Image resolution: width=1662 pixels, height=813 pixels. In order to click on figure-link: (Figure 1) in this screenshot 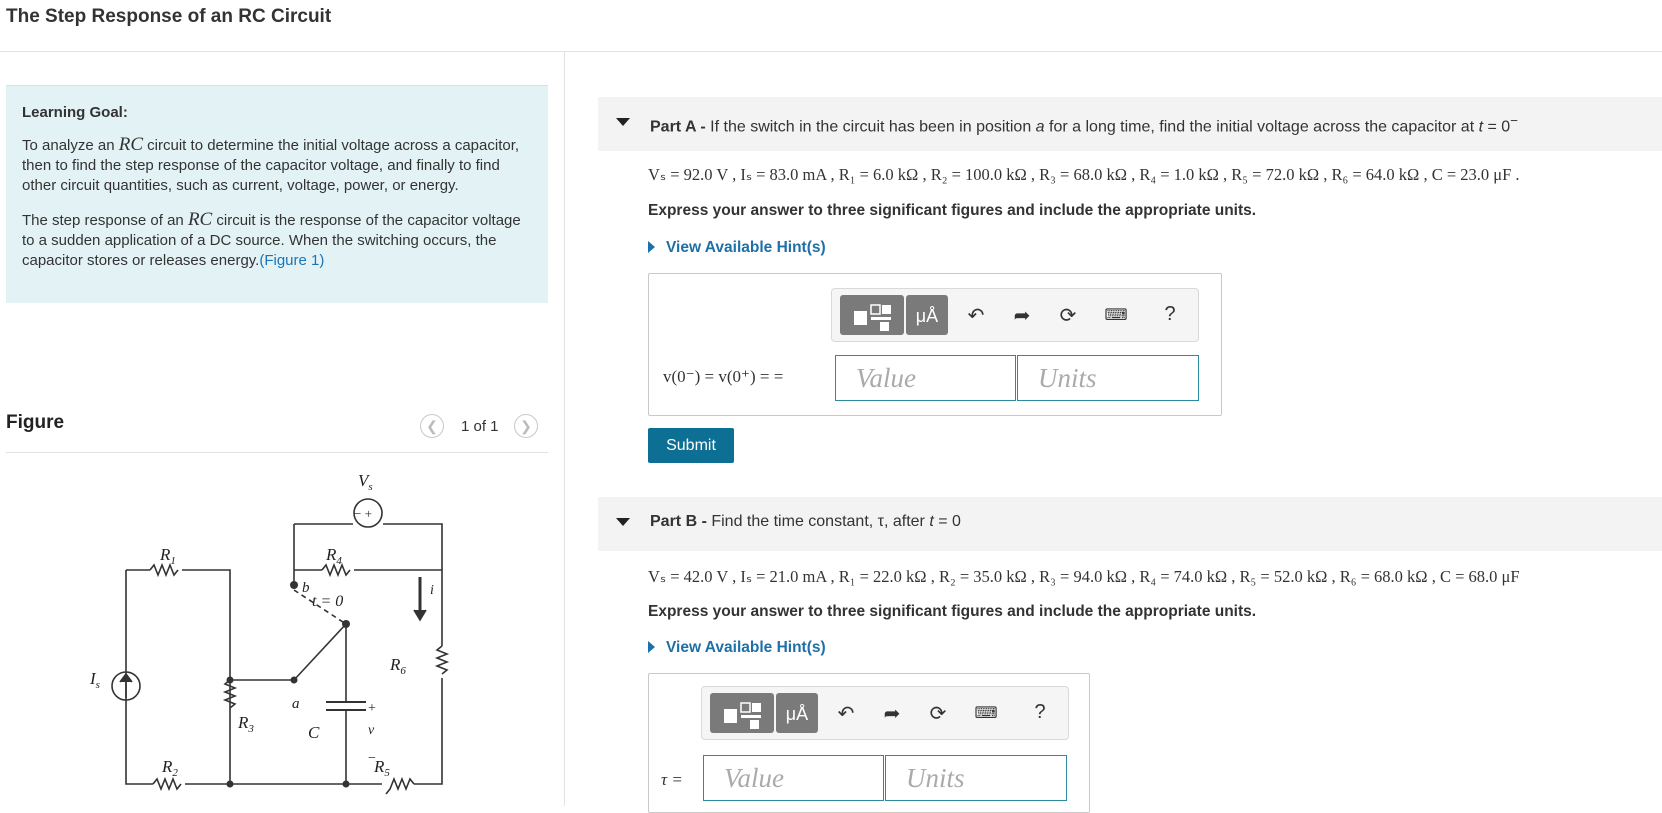, I will do `click(291, 260)`.